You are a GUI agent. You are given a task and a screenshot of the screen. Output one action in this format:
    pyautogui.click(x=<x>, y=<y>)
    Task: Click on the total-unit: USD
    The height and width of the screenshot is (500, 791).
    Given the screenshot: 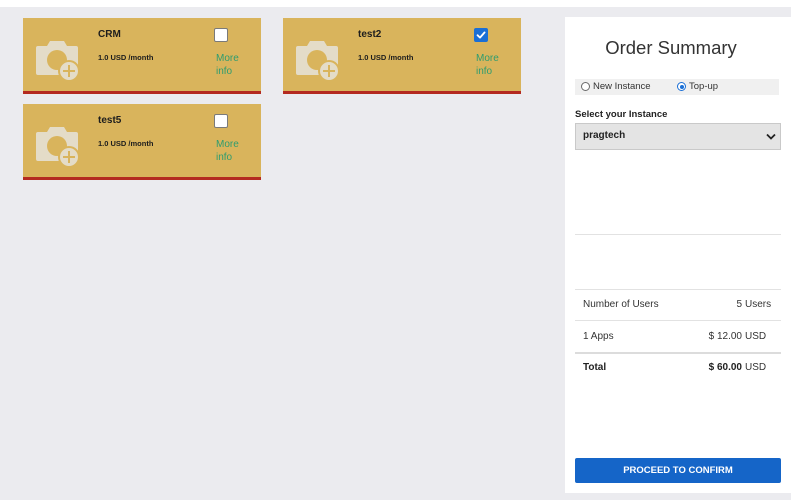 What is the action you would take?
    pyautogui.click(x=756, y=367)
    